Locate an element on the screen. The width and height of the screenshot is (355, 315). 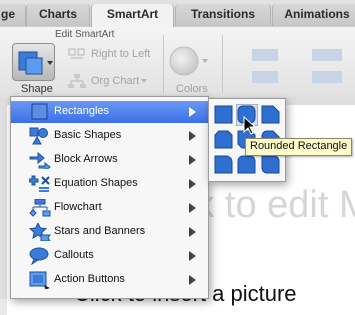
menu-item-rectangles: Rectangles is located at coordinates (109, 112).